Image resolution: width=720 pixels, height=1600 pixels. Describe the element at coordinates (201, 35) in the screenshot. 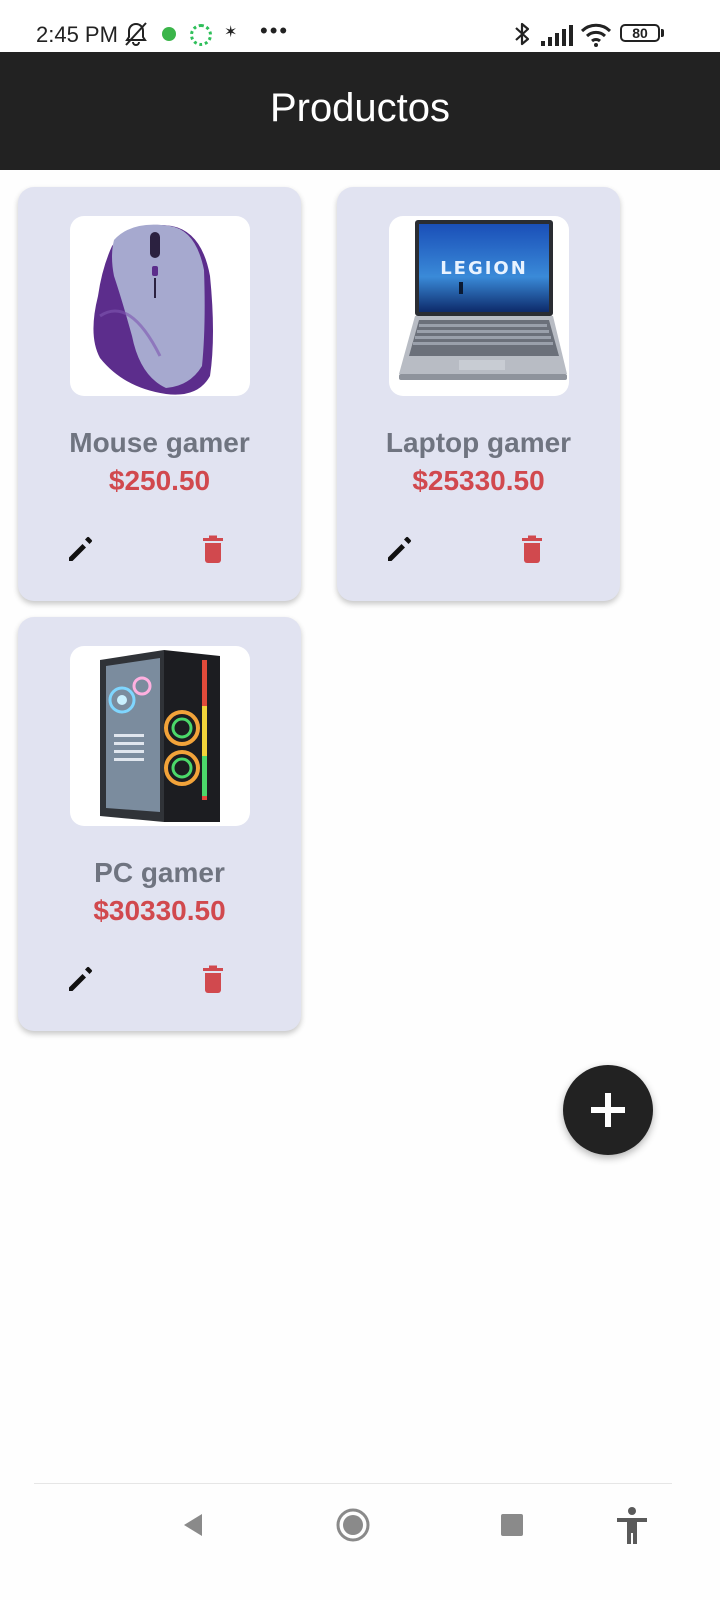

I see `sync-ring-icon` at that location.